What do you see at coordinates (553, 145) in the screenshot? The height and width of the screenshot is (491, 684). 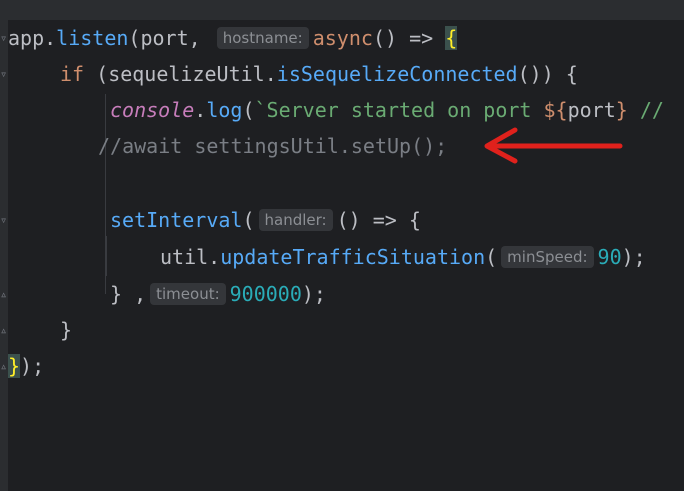 I see `red-arrow-annotation-icon` at bounding box center [553, 145].